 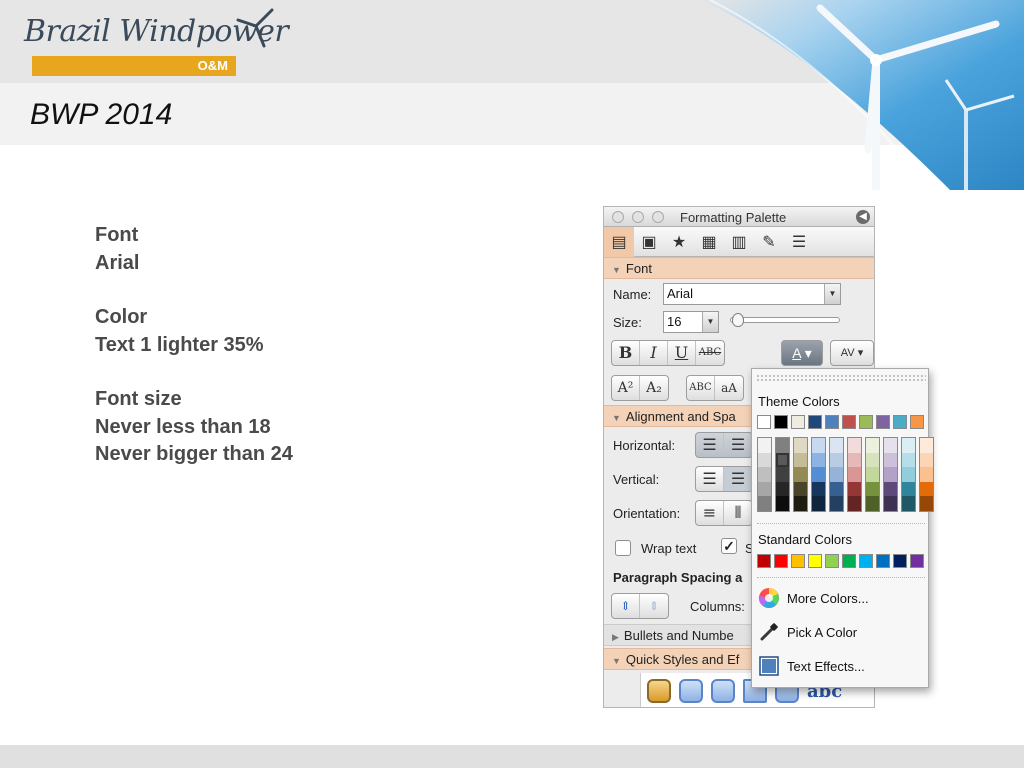 I want to click on align-center-icon: ☰, so click(x=738, y=445).